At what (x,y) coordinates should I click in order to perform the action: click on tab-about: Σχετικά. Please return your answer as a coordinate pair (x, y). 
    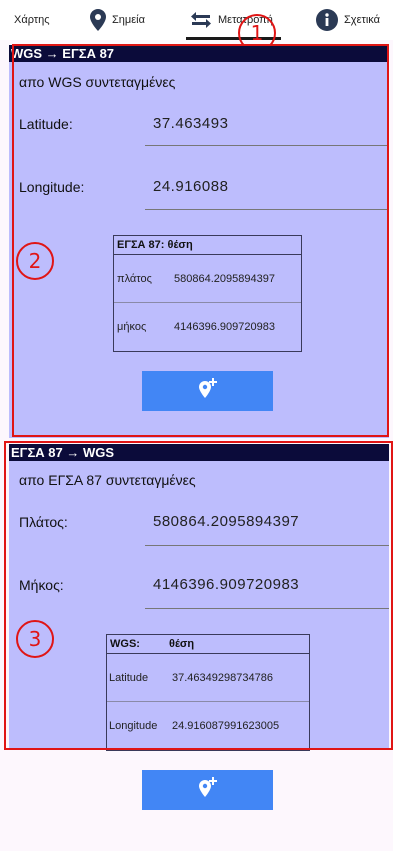
    Looking at the image, I should click on (348, 20).